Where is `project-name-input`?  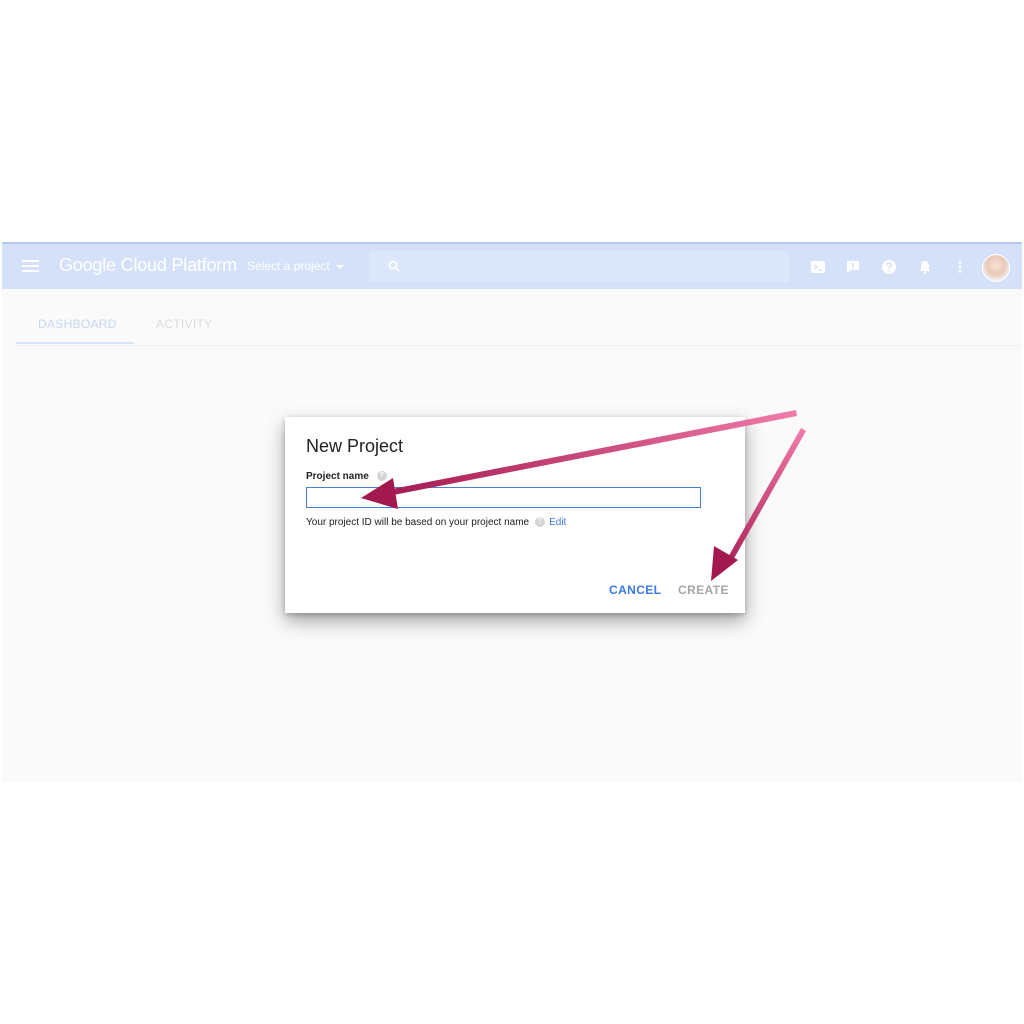
project-name-input is located at coordinates (503, 497).